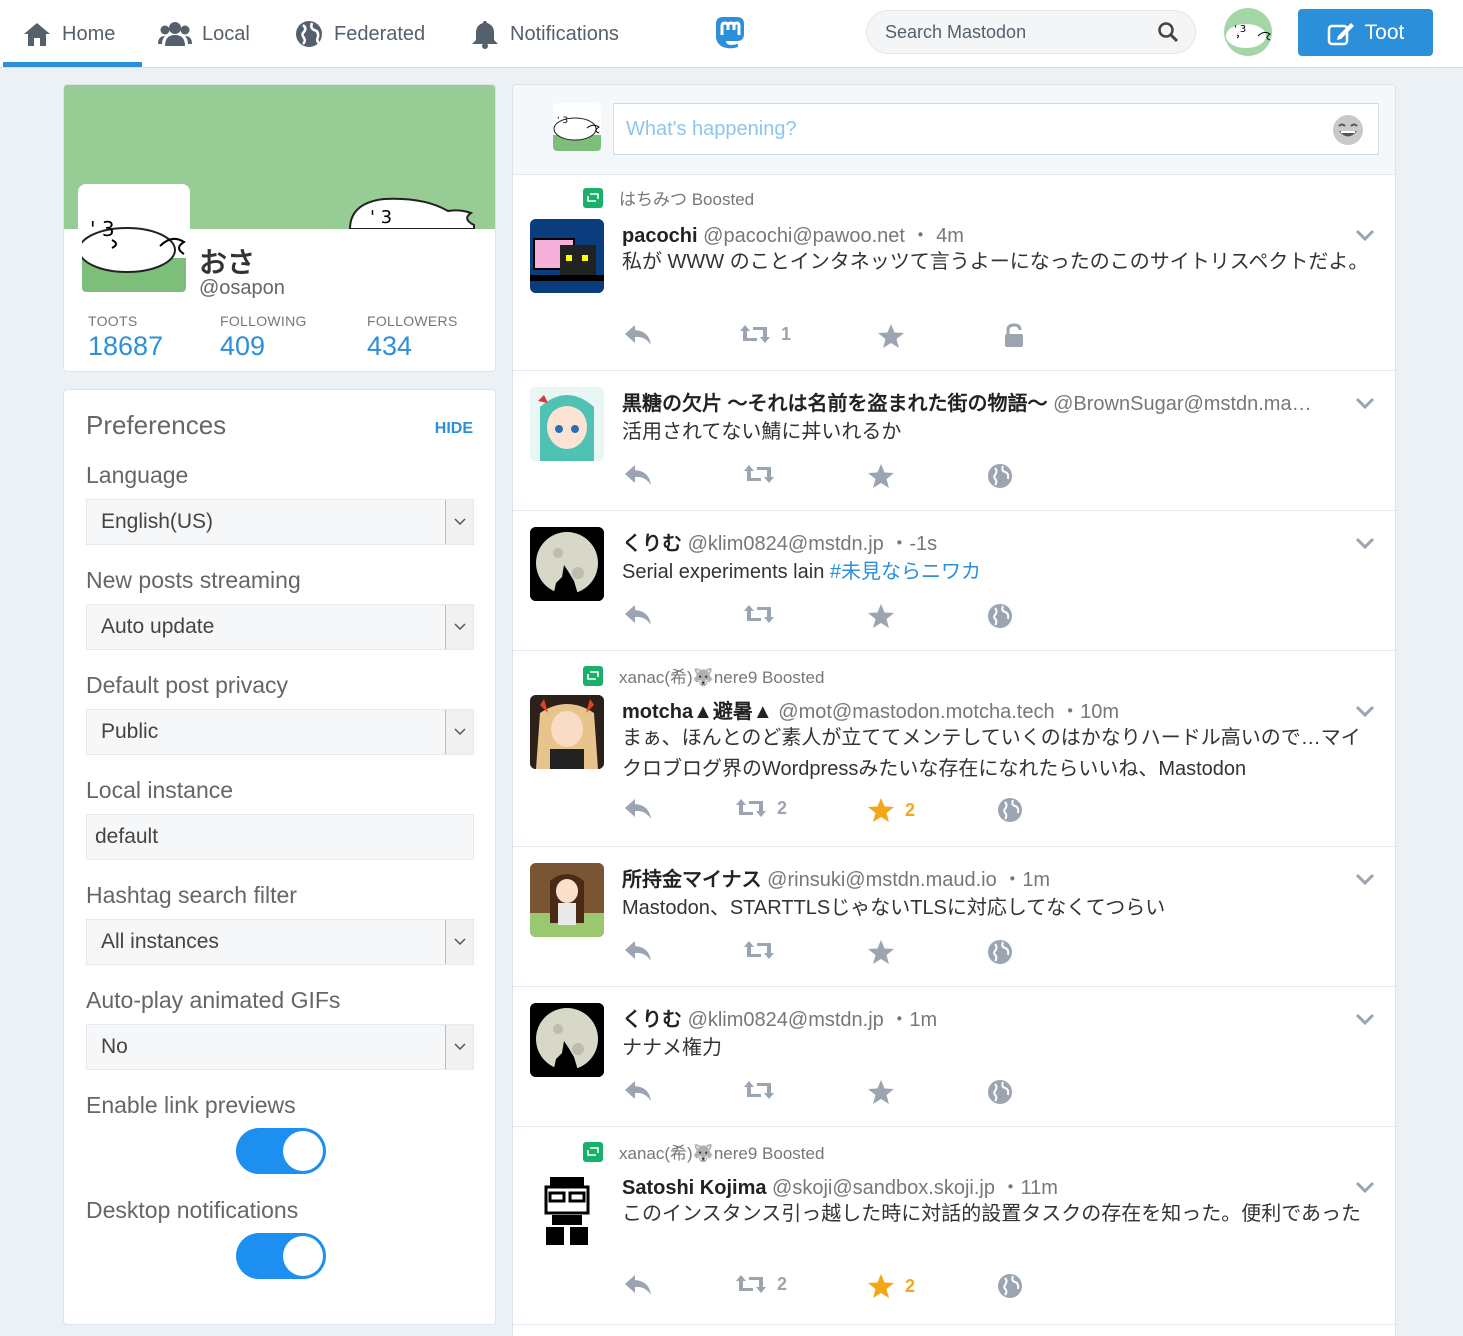 The height and width of the screenshot is (1336, 1463). Describe the element at coordinates (730, 32) in the screenshot. I see `mastodon-logo-icon` at that location.